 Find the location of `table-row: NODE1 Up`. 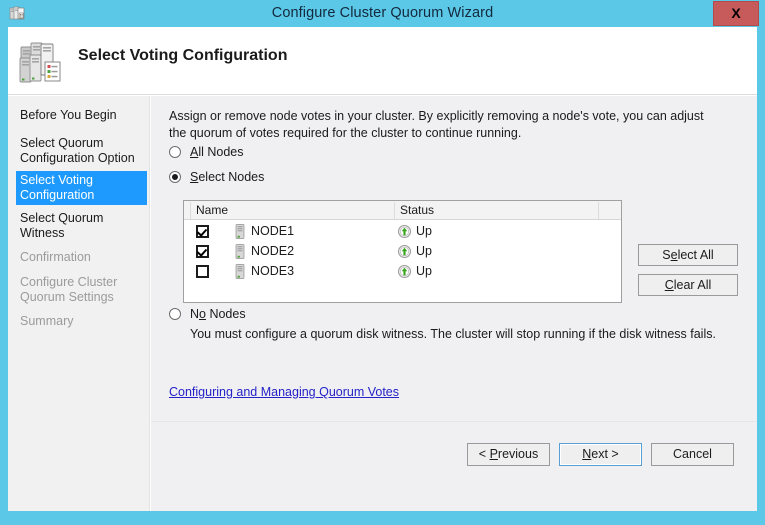

table-row: NODE1 Up is located at coordinates (402, 232).